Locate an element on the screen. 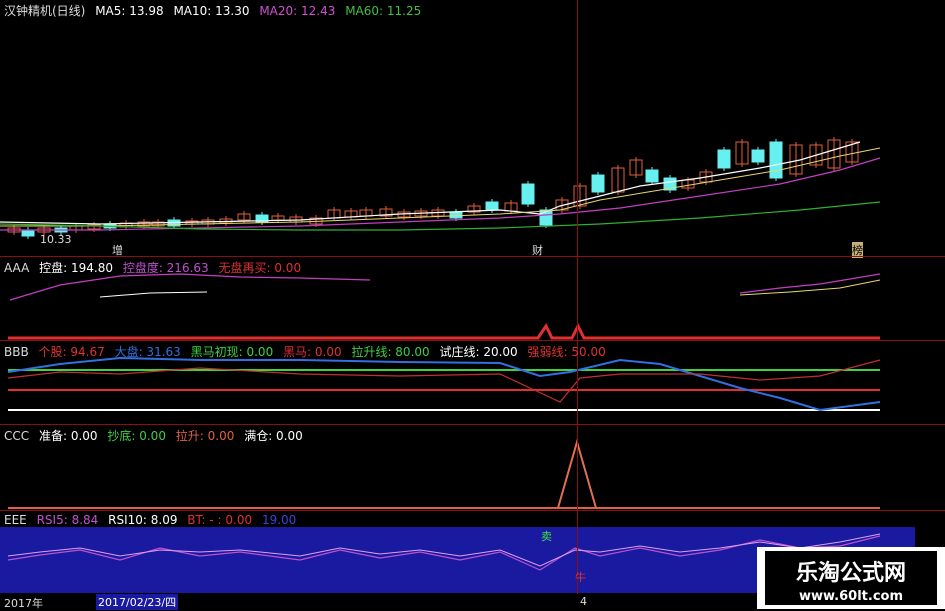 This screenshot has width=945, height=611. ccc-bottom: 抄底: 0.00 is located at coordinates (136, 436).